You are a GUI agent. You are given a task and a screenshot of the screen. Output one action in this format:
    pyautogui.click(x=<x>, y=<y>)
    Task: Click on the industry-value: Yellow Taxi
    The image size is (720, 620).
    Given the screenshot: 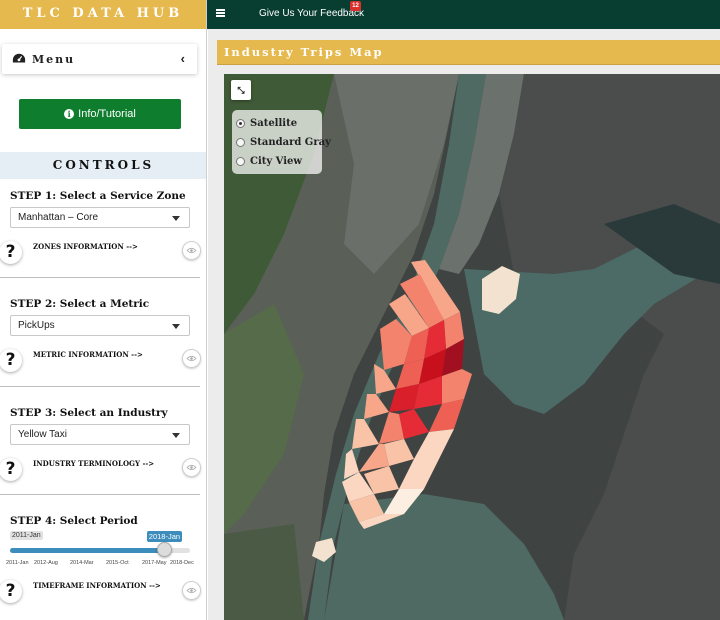 What is the action you would take?
    pyautogui.click(x=42, y=434)
    